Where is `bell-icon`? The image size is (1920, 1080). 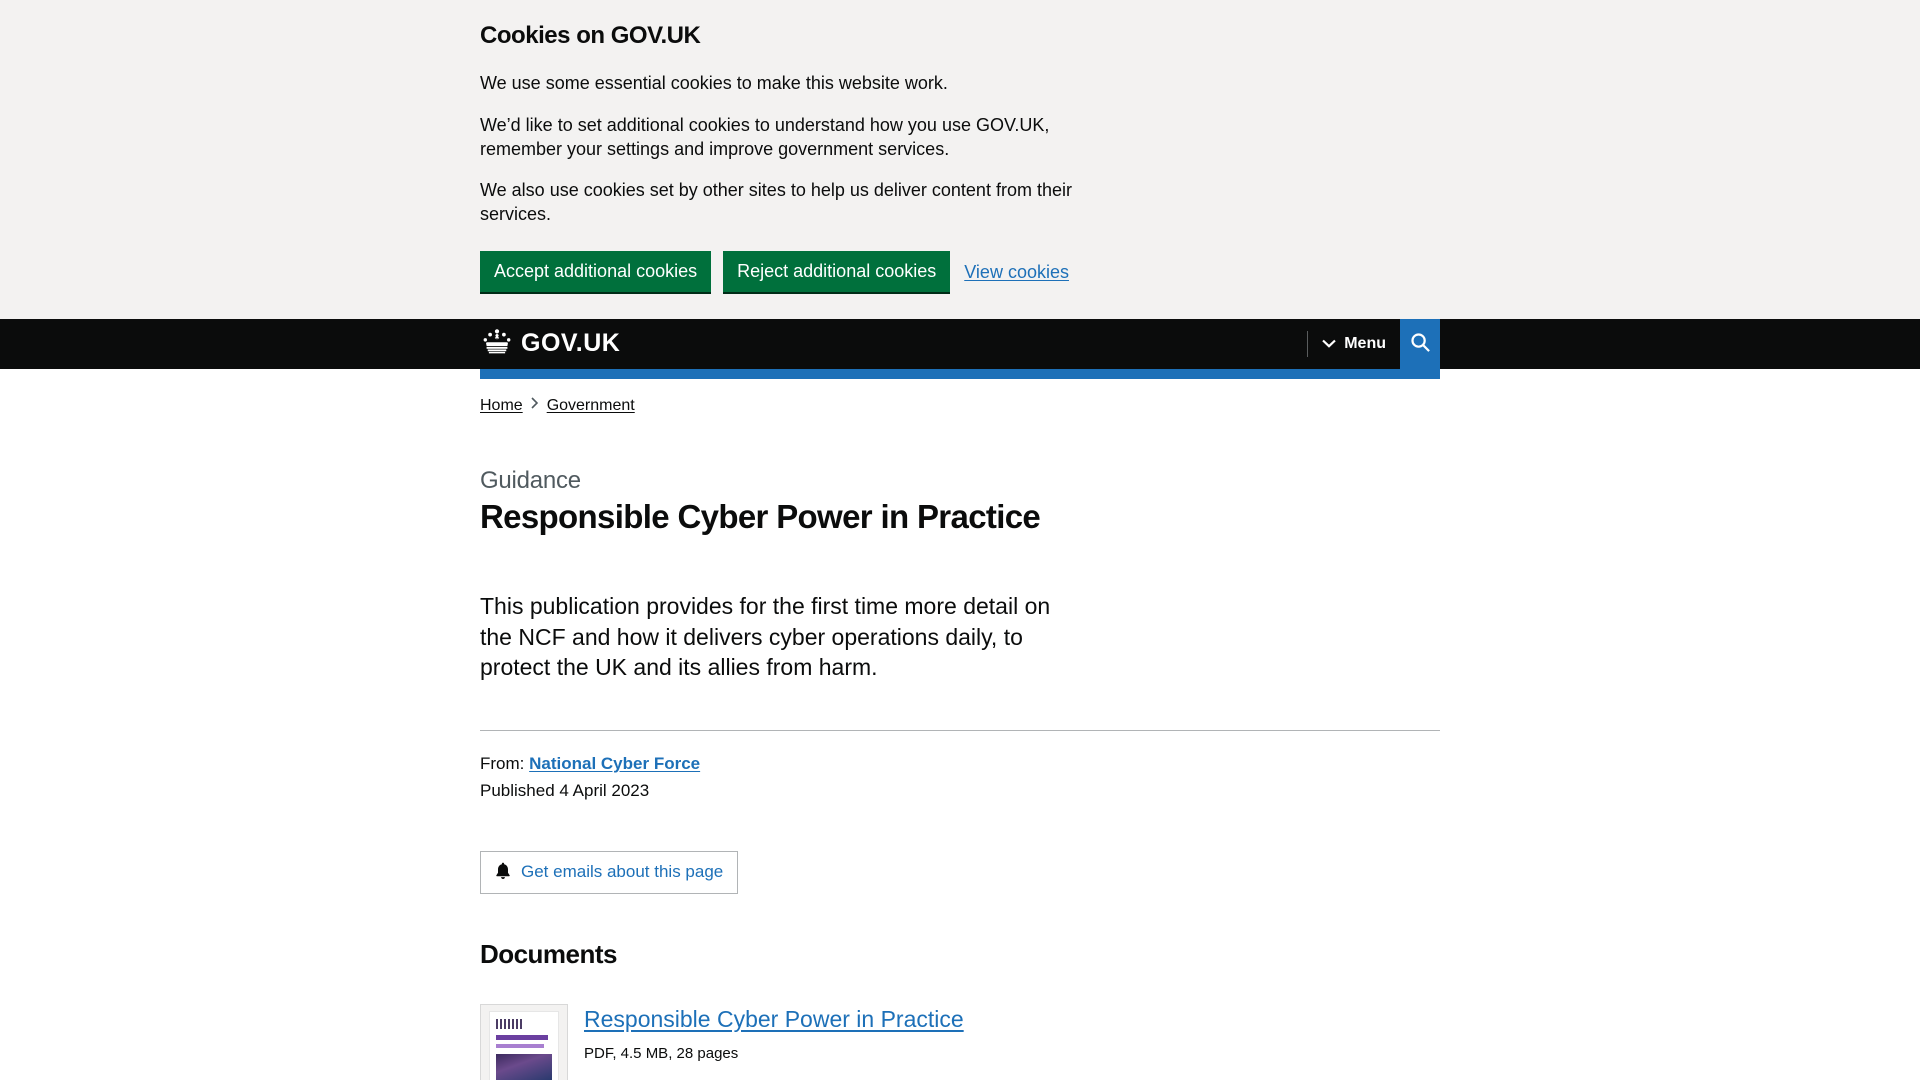 bell-icon is located at coordinates (503, 872).